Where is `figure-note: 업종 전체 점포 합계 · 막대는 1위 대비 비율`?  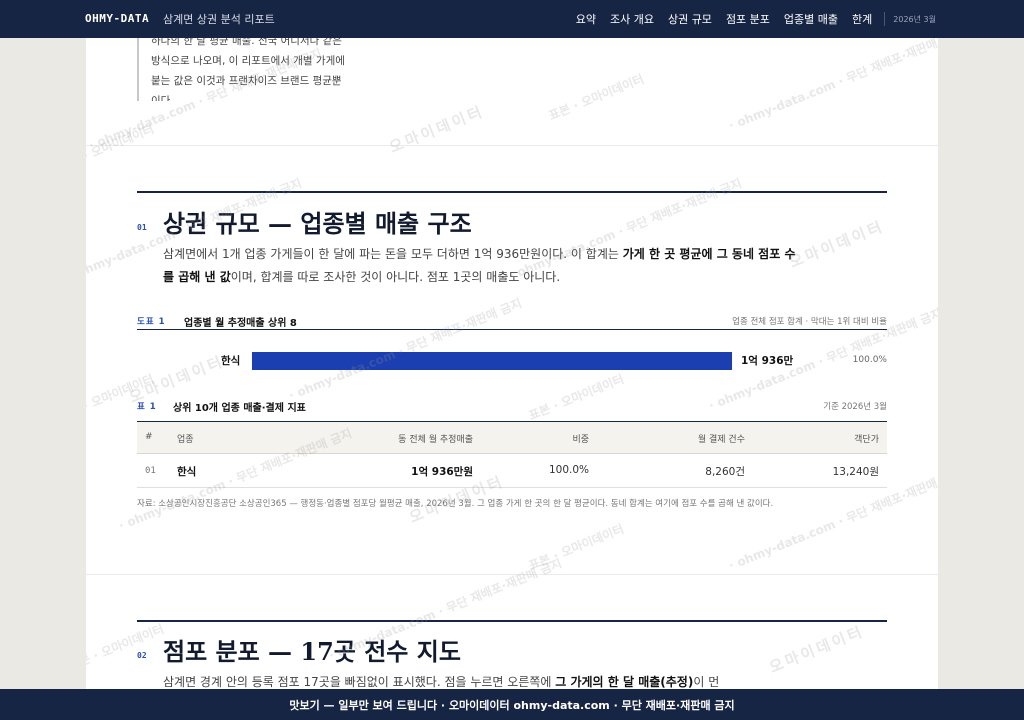
figure-note: 업종 전체 점포 합계 · 막대는 1위 대비 비율 is located at coordinates (809, 322).